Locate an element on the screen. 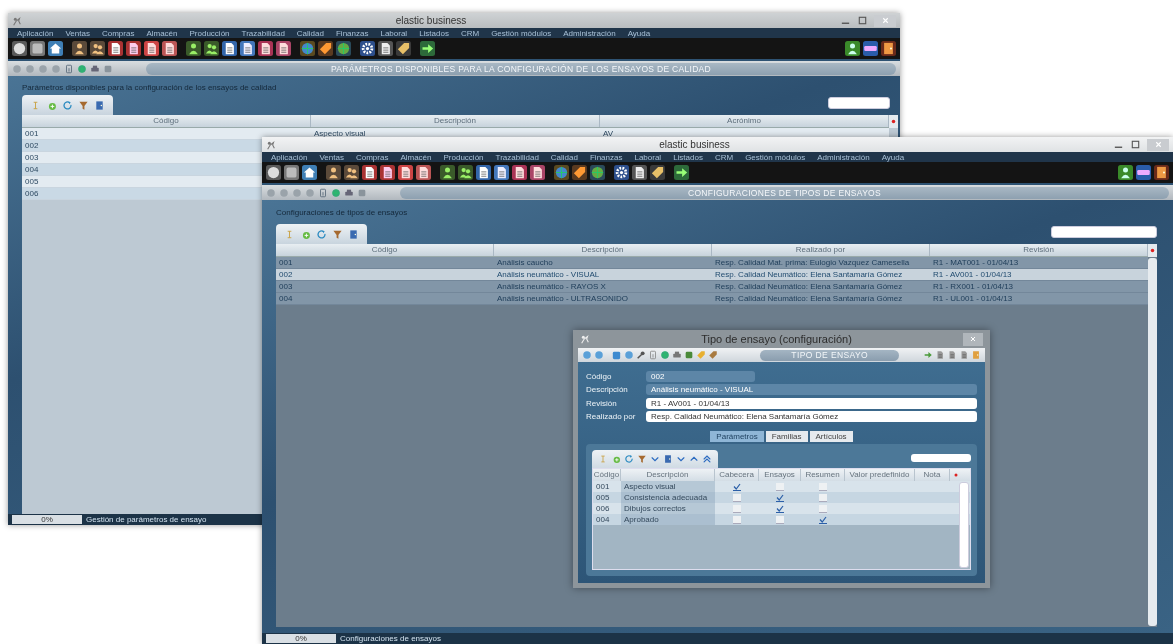 Image resolution: width=1173 pixels, height=644 pixels. table-row: 001 Análisis caucho Resp. Calidad Mat. prima: Eulogio Vazquez Camesella R1 - MAT001 - 01/04/13 is located at coordinates (712, 263).